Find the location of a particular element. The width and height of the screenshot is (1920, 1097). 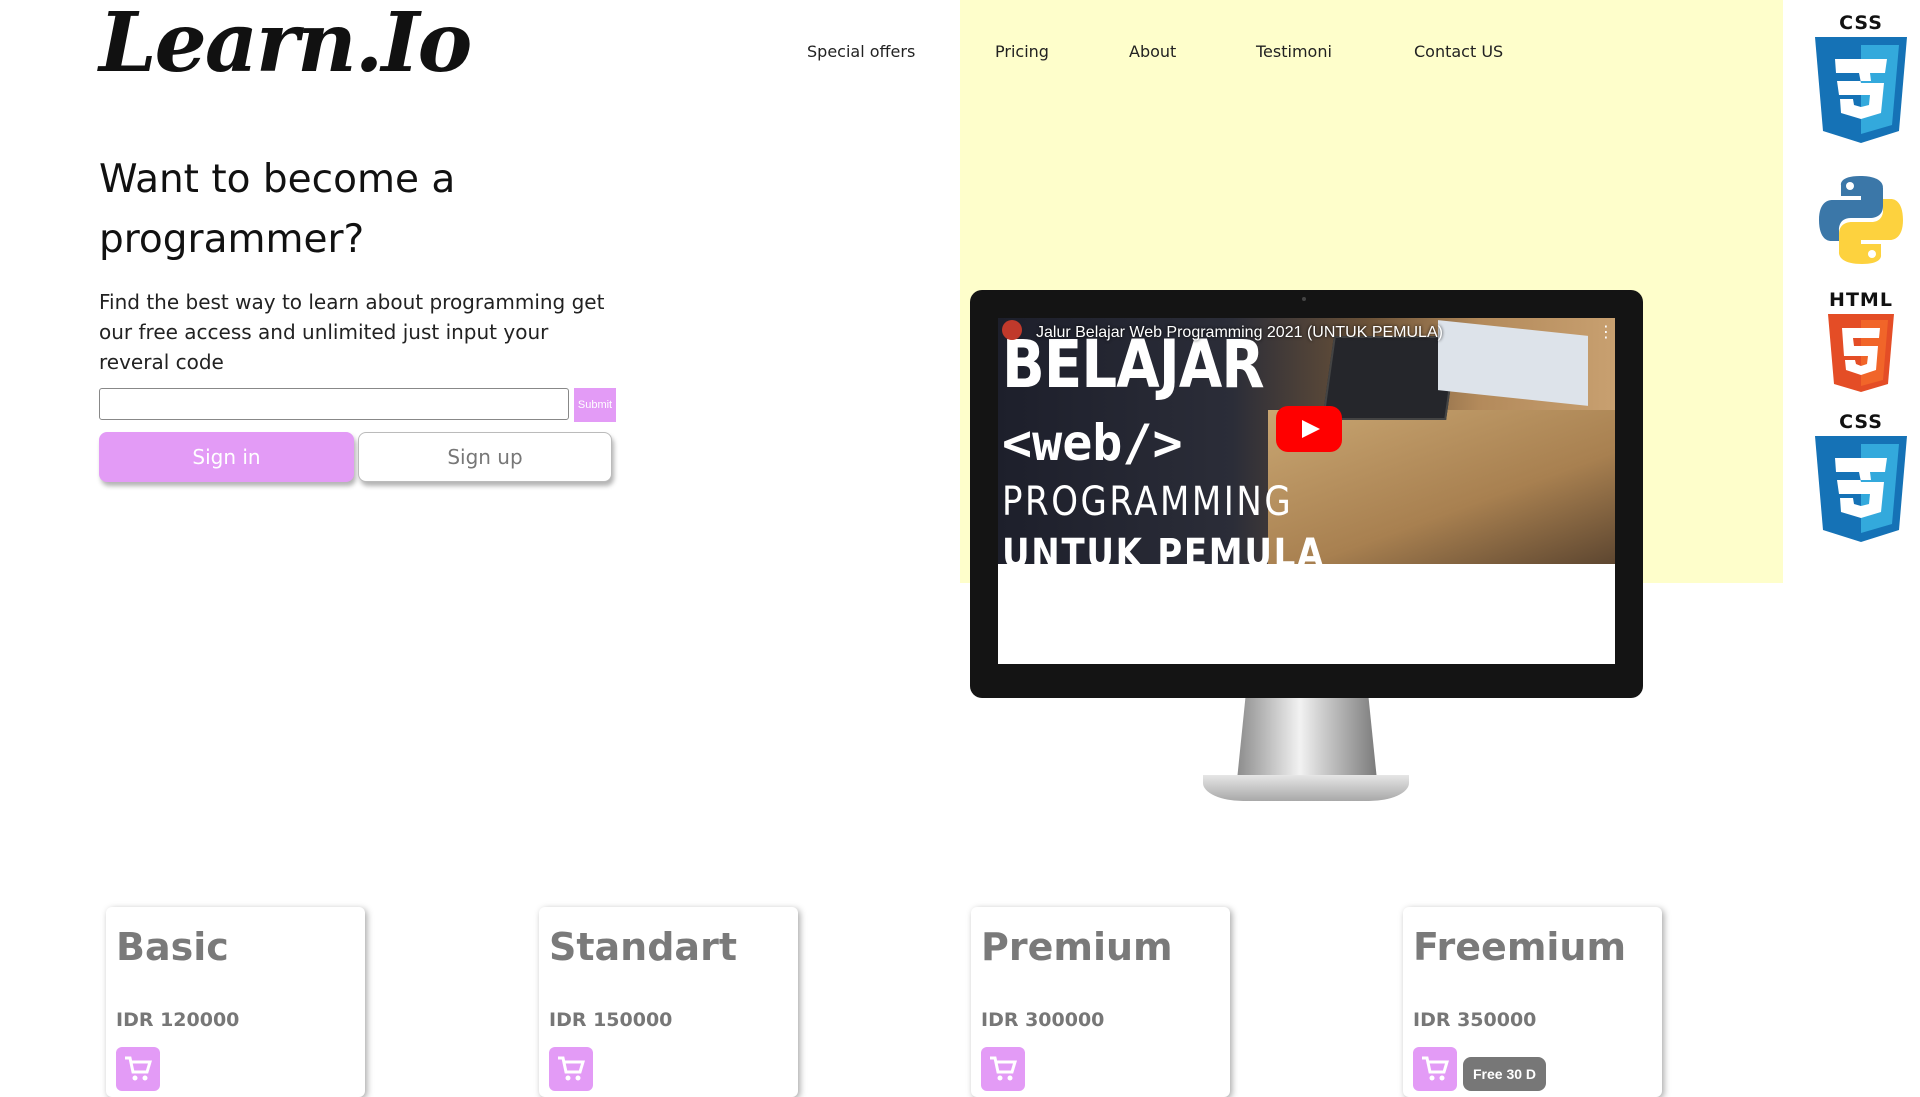

sign-up-button: Sign up is located at coordinates (485, 457).